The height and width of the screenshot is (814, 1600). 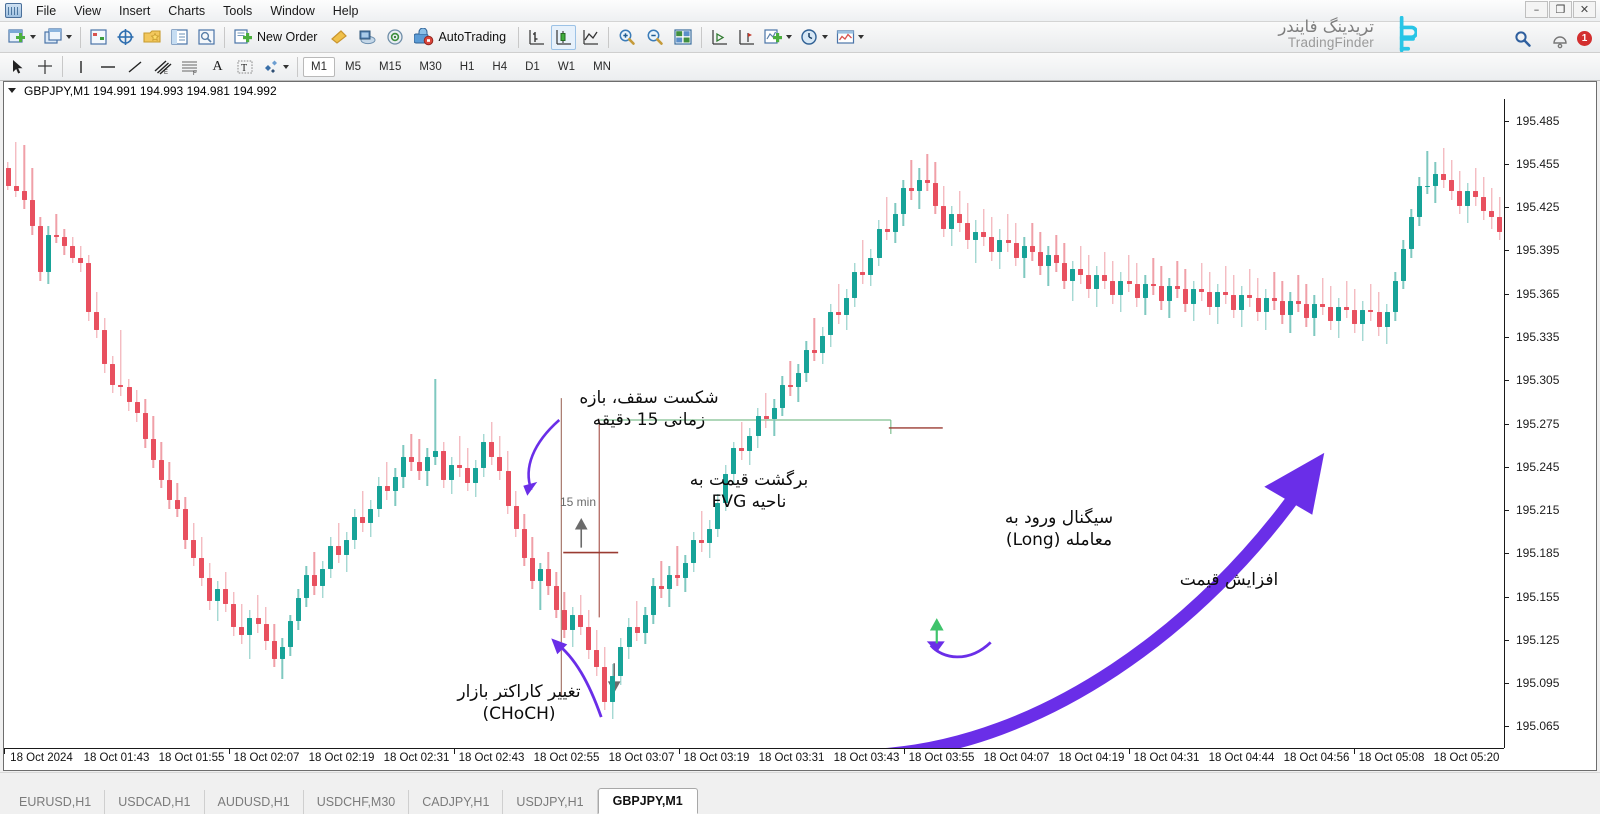 What do you see at coordinates (850, 37) in the screenshot?
I see `templates-button` at bounding box center [850, 37].